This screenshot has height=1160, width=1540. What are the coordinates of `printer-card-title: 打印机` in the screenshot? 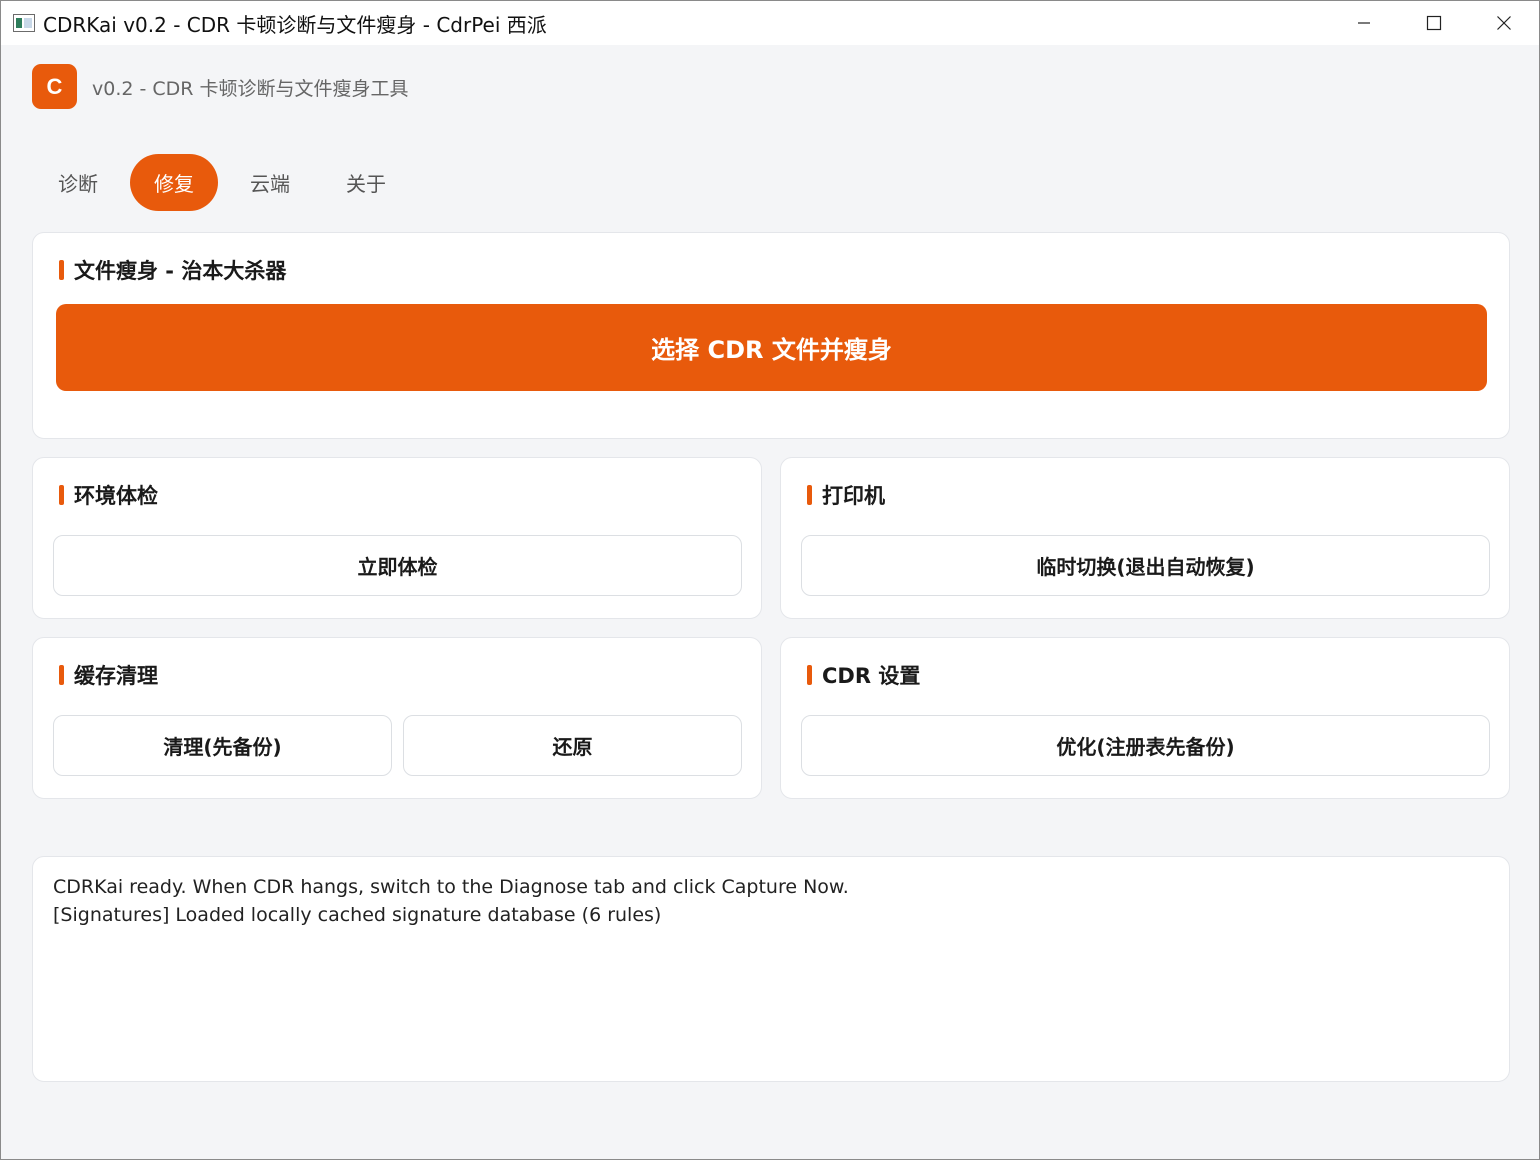 It's located at (846, 495).